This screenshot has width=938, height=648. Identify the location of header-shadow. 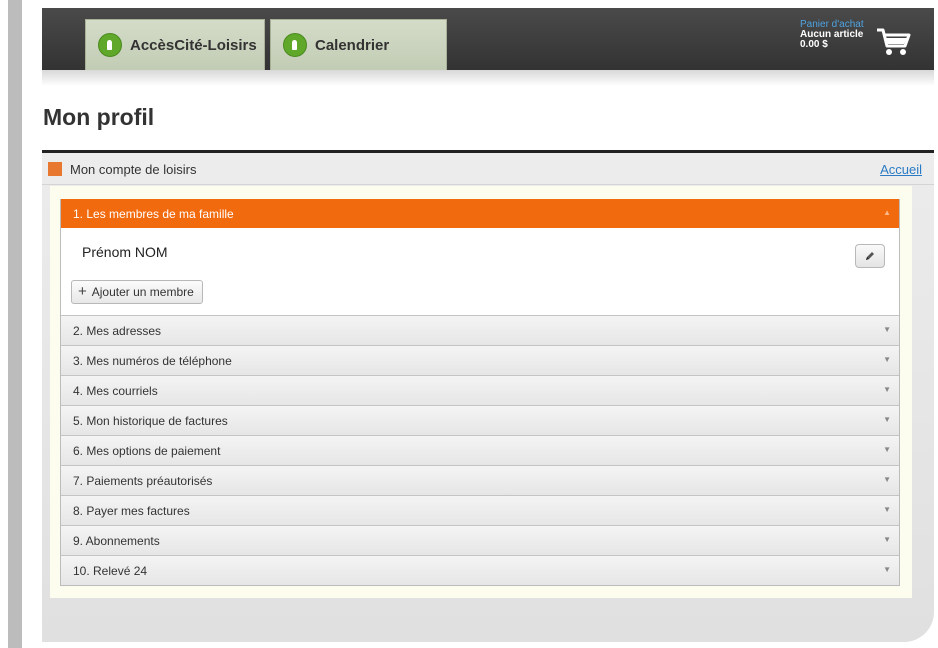
(488, 78).